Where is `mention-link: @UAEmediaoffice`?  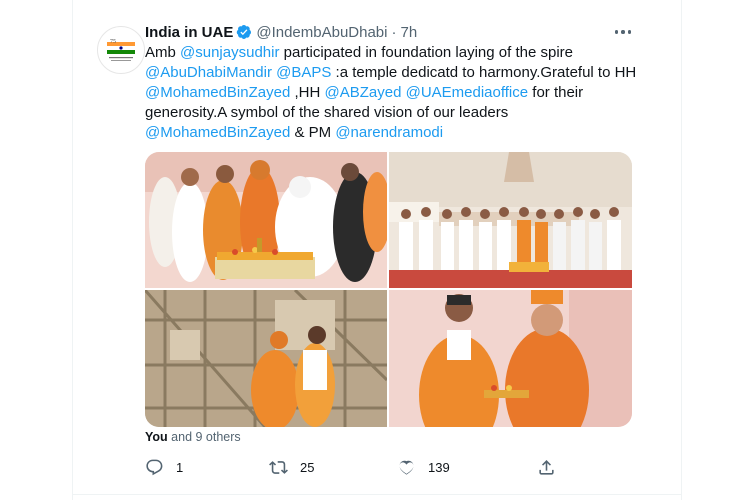
mention-link: @UAEmediaoffice is located at coordinates (467, 92).